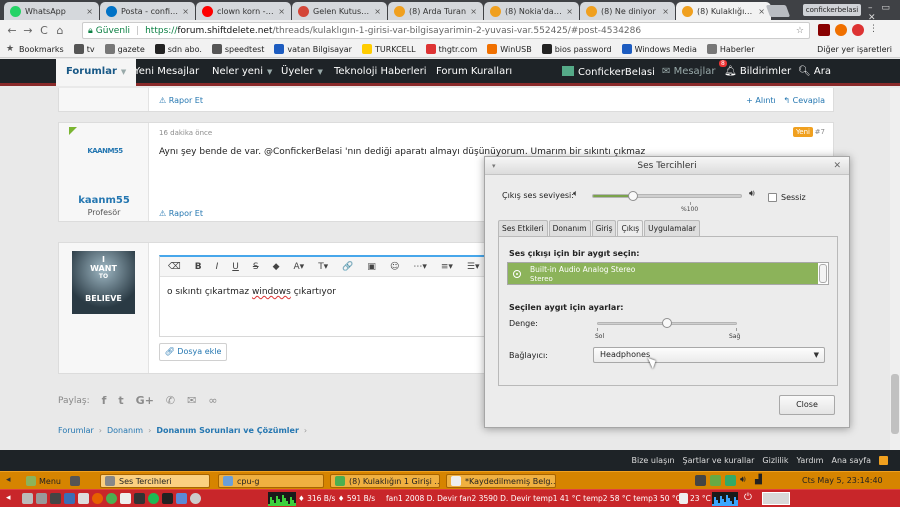 The width and height of the screenshot is (900, 507). What do you see at coordinates (193, 352) in the screenshot?
I see `attach-file-button: 🔗︎ Dosya ekle` at bounding box center [193, 352].